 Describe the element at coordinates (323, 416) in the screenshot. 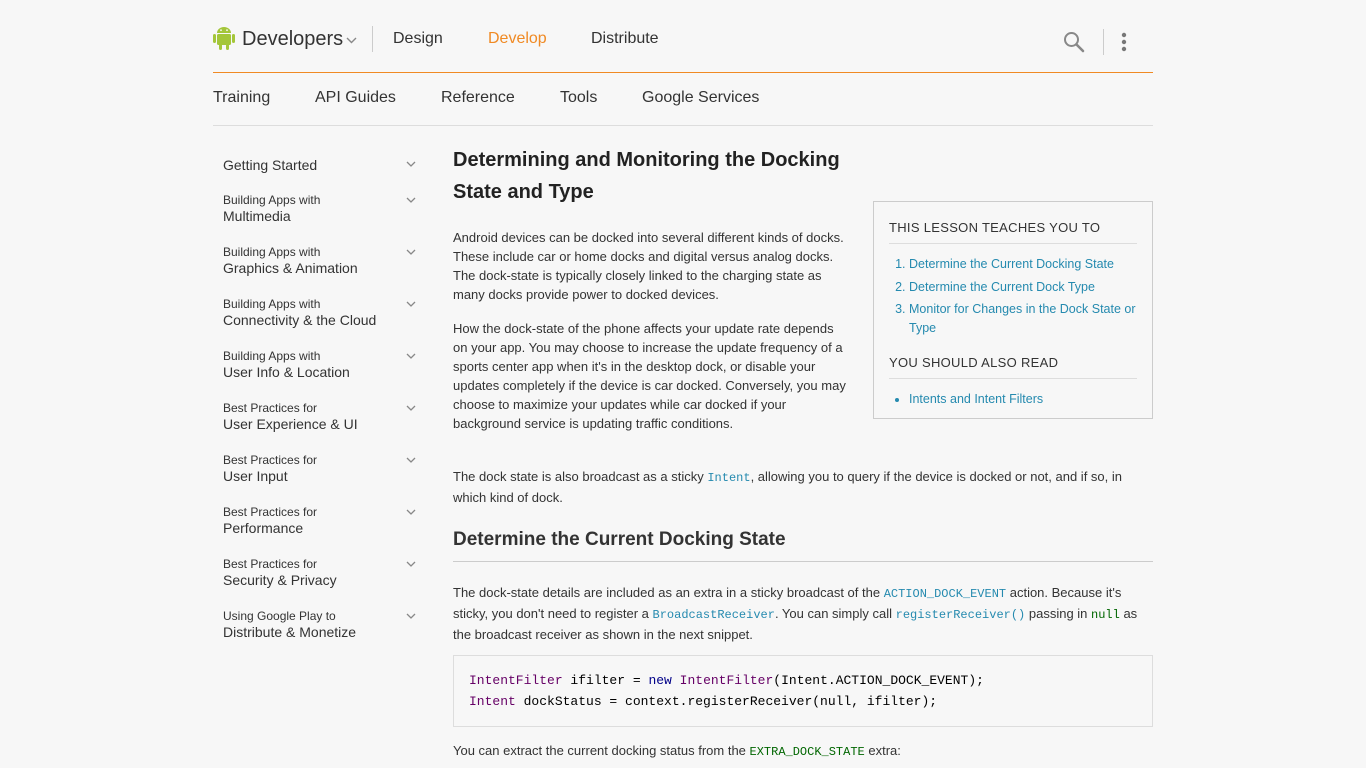

I see `sidebar-item-ux: Best Practices for User Experience & UI` at that location.